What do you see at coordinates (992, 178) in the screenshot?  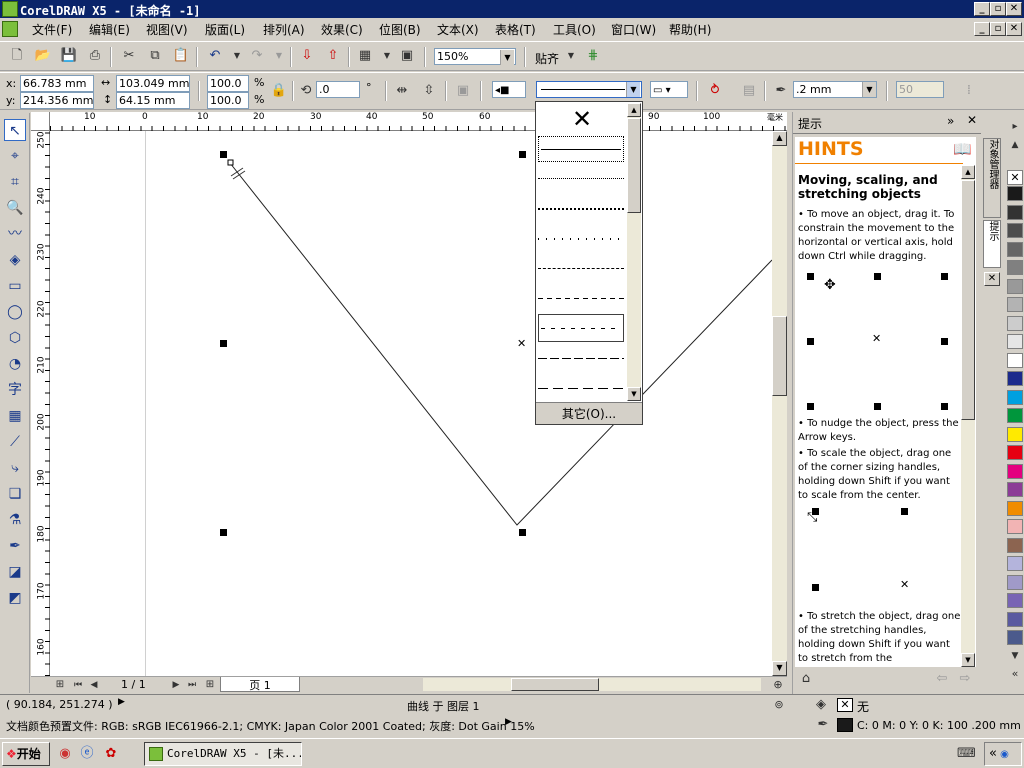 I see `tab-object-manager: 对象管理器` at bounding box center [992, 178].